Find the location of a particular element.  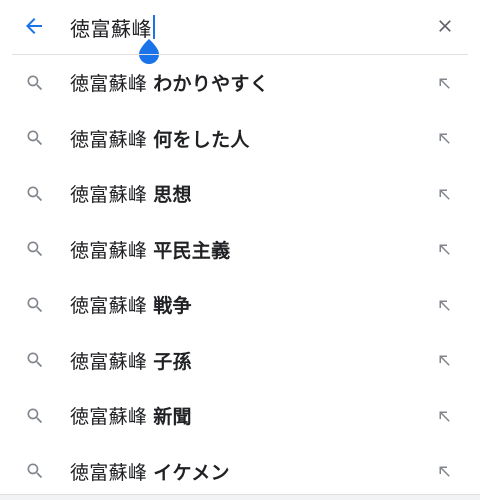

suggestion-suffix: わかりやすく is located at coordinates (211, 84).